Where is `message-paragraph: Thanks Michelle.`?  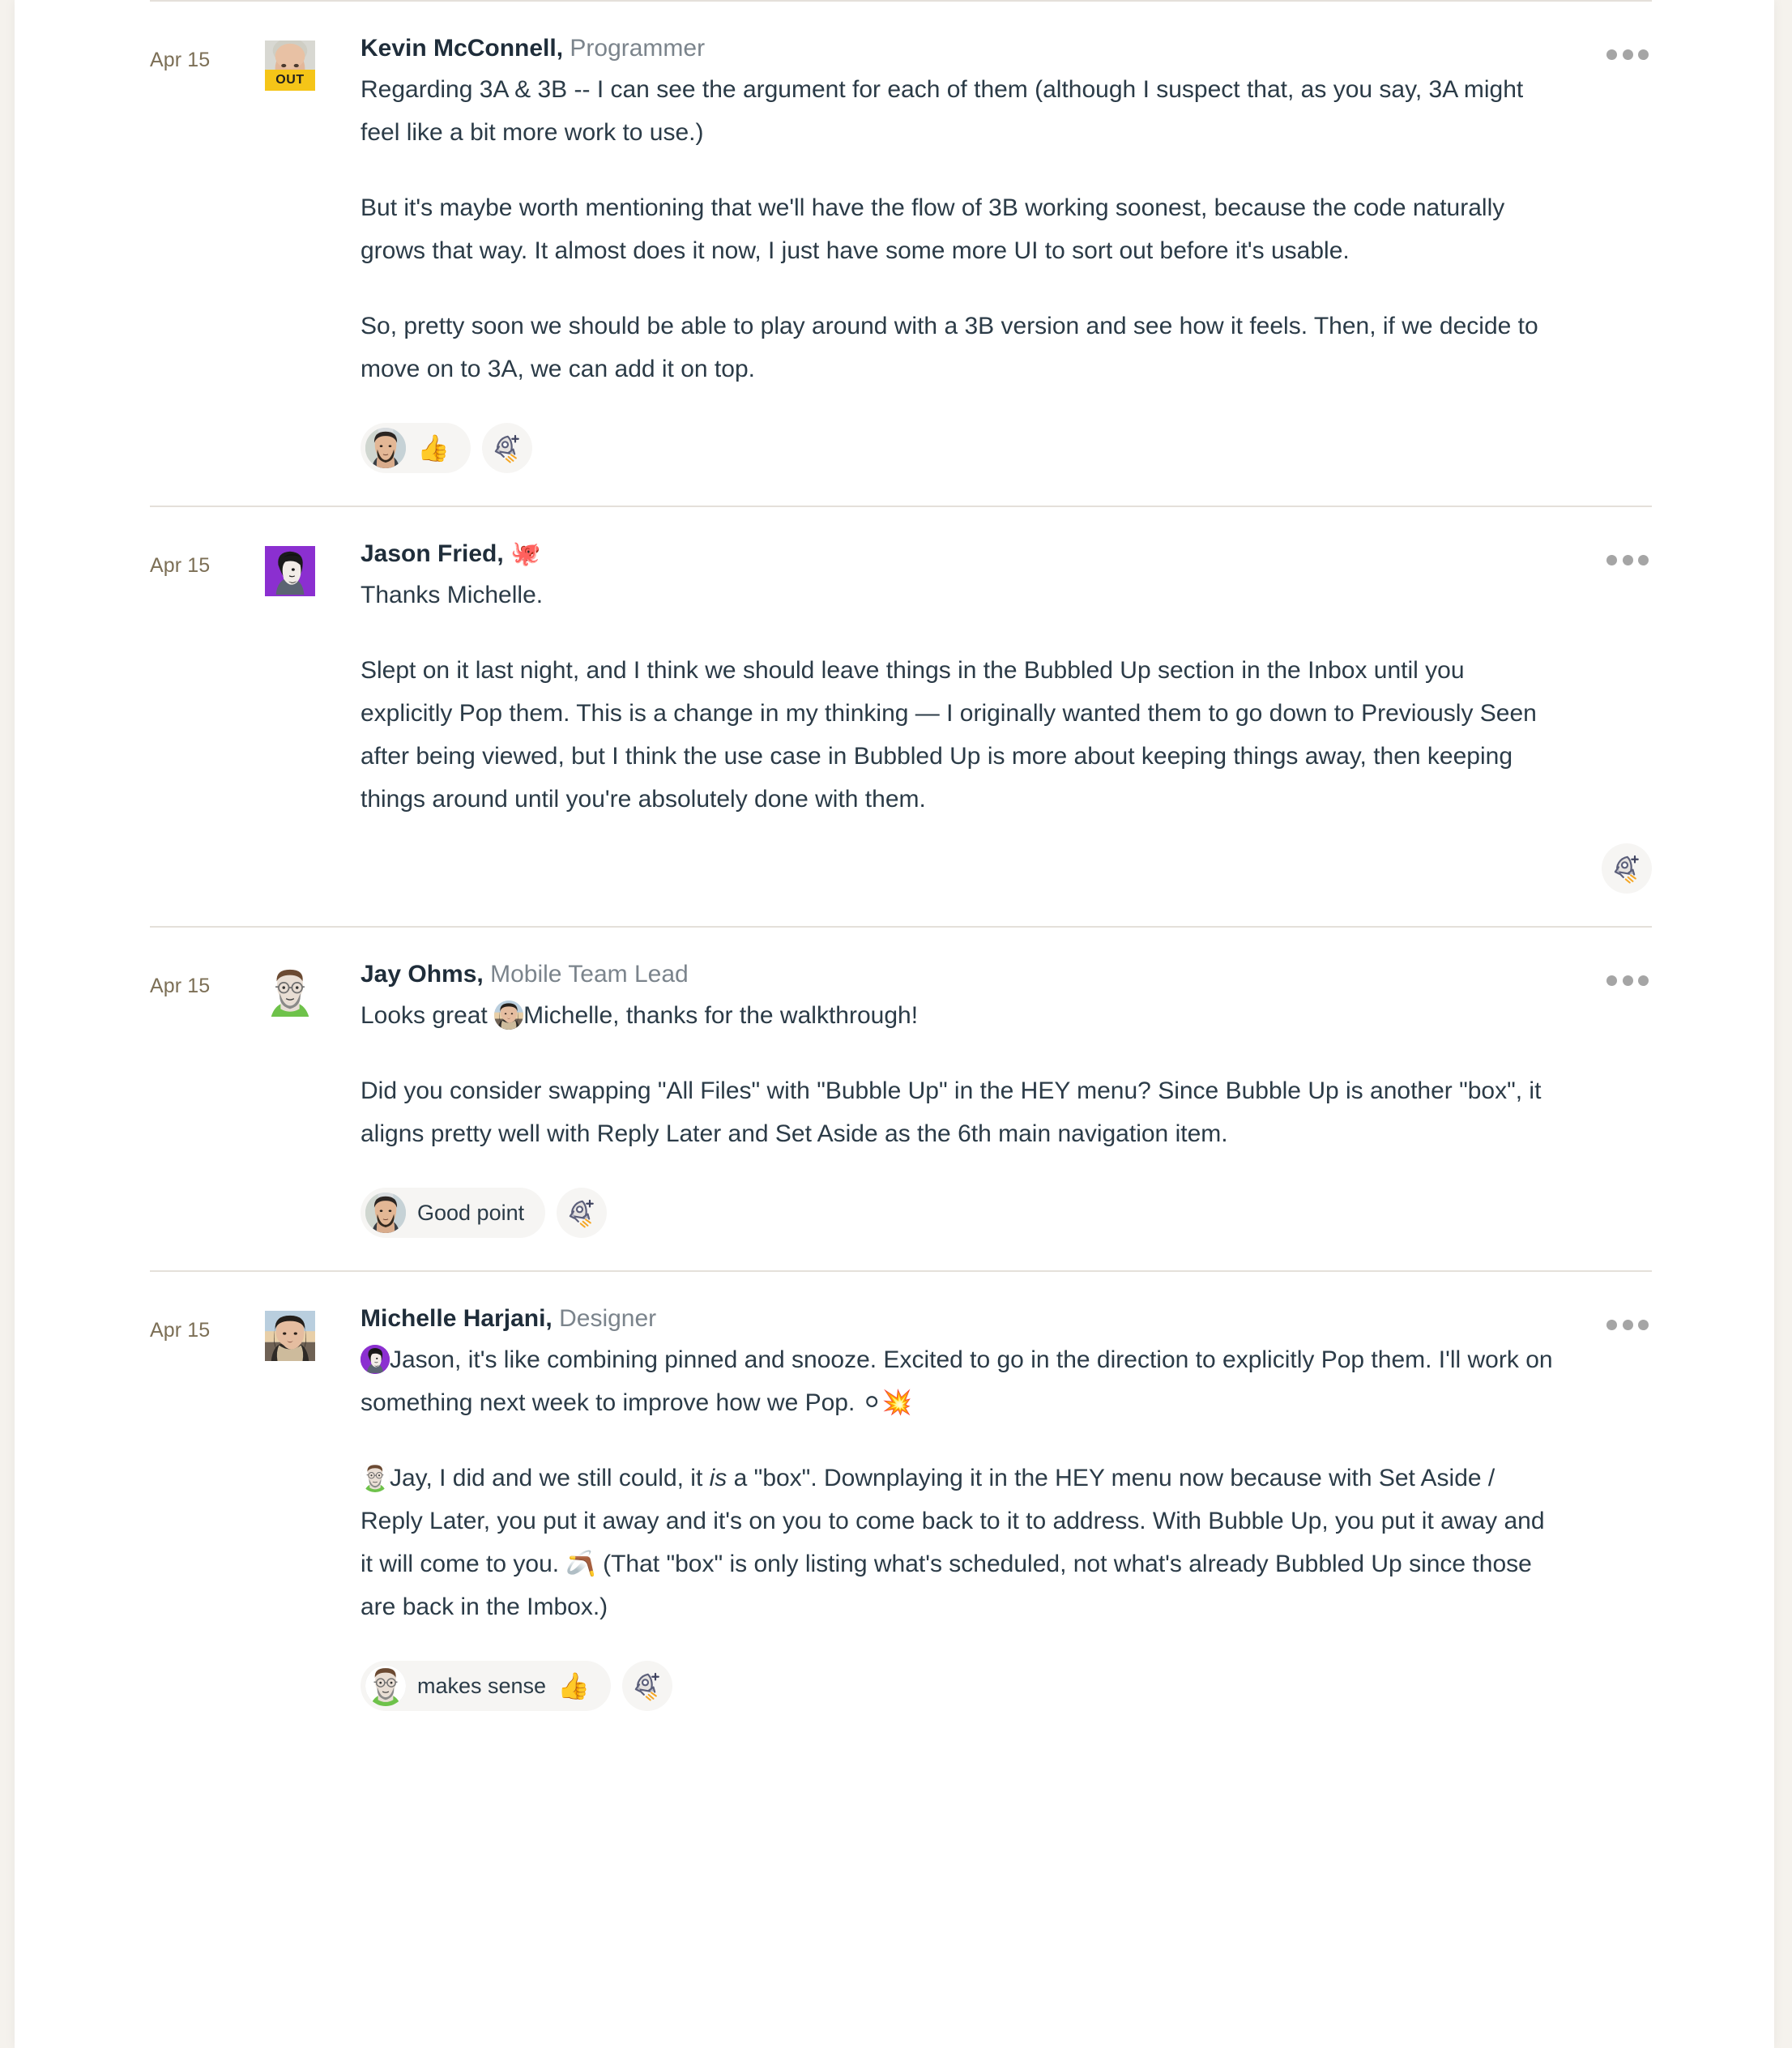 message-paragraph: Thanks Michelle. is located at coordinates (452, 595).